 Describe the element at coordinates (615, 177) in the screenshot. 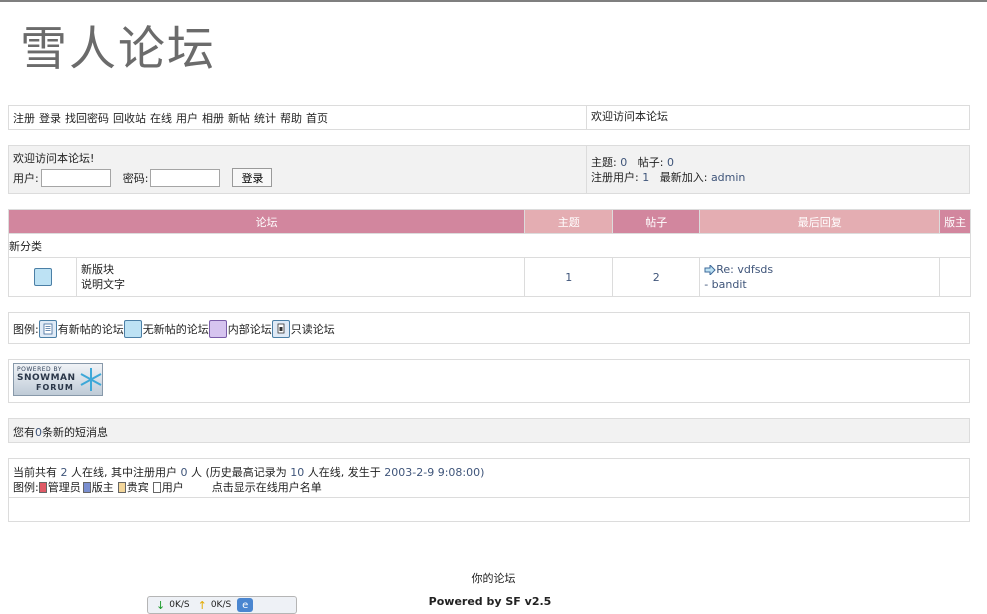

I see `registered-users-label: 注册用户:` at that location.